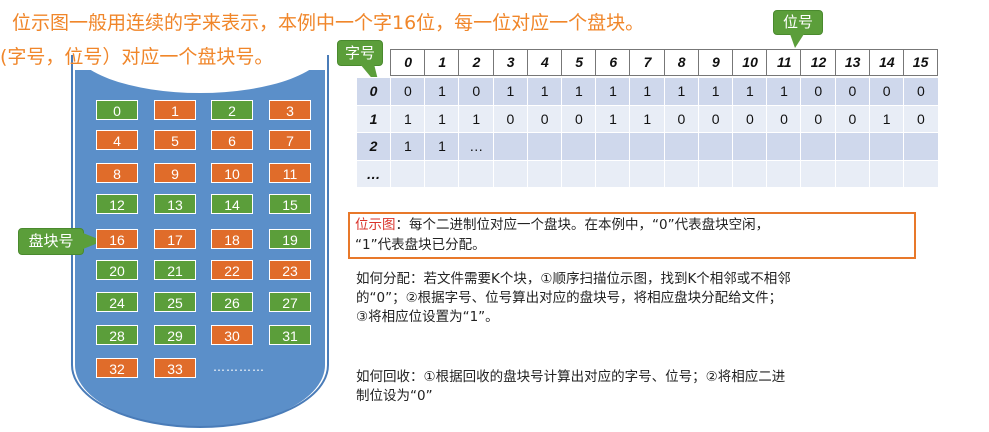  I want to click on disk-block: 8, so click(117, 173).